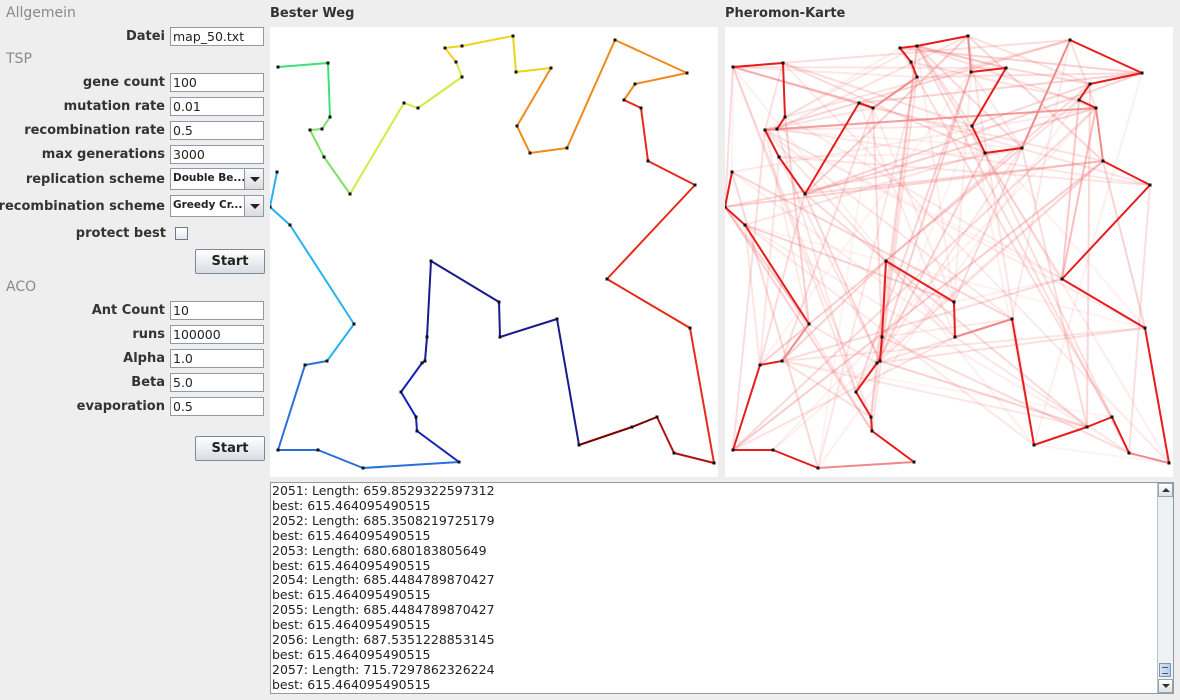 The width and height of the screenshot is (1180, 700). Describe the element at coordinates (217, 310) in the screenshot. I see `ant-count-input` at that location.